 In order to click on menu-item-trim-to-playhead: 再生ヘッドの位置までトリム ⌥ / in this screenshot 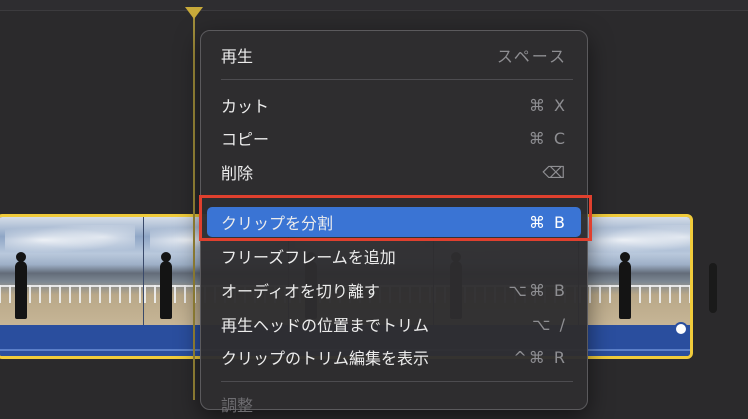, I will do `click(394, 324)`.